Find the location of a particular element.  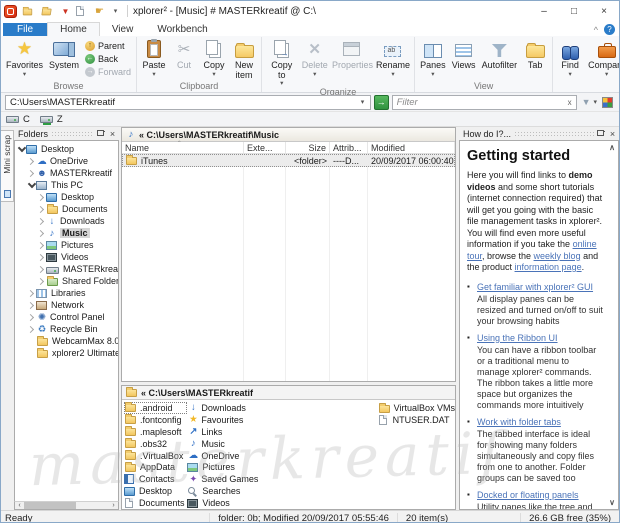

tree-item-music-selected: ♪ Music is located at coordinates (66, 233).